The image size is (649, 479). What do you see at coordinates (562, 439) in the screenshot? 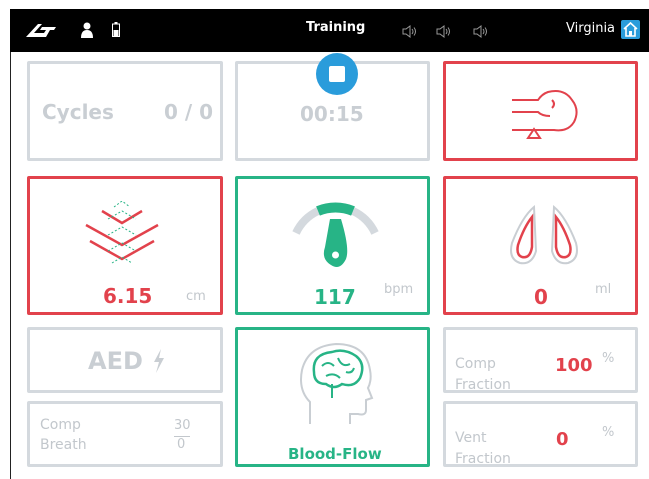
I see `vent-fraction-value: 0` at bounding box center [562, 439].